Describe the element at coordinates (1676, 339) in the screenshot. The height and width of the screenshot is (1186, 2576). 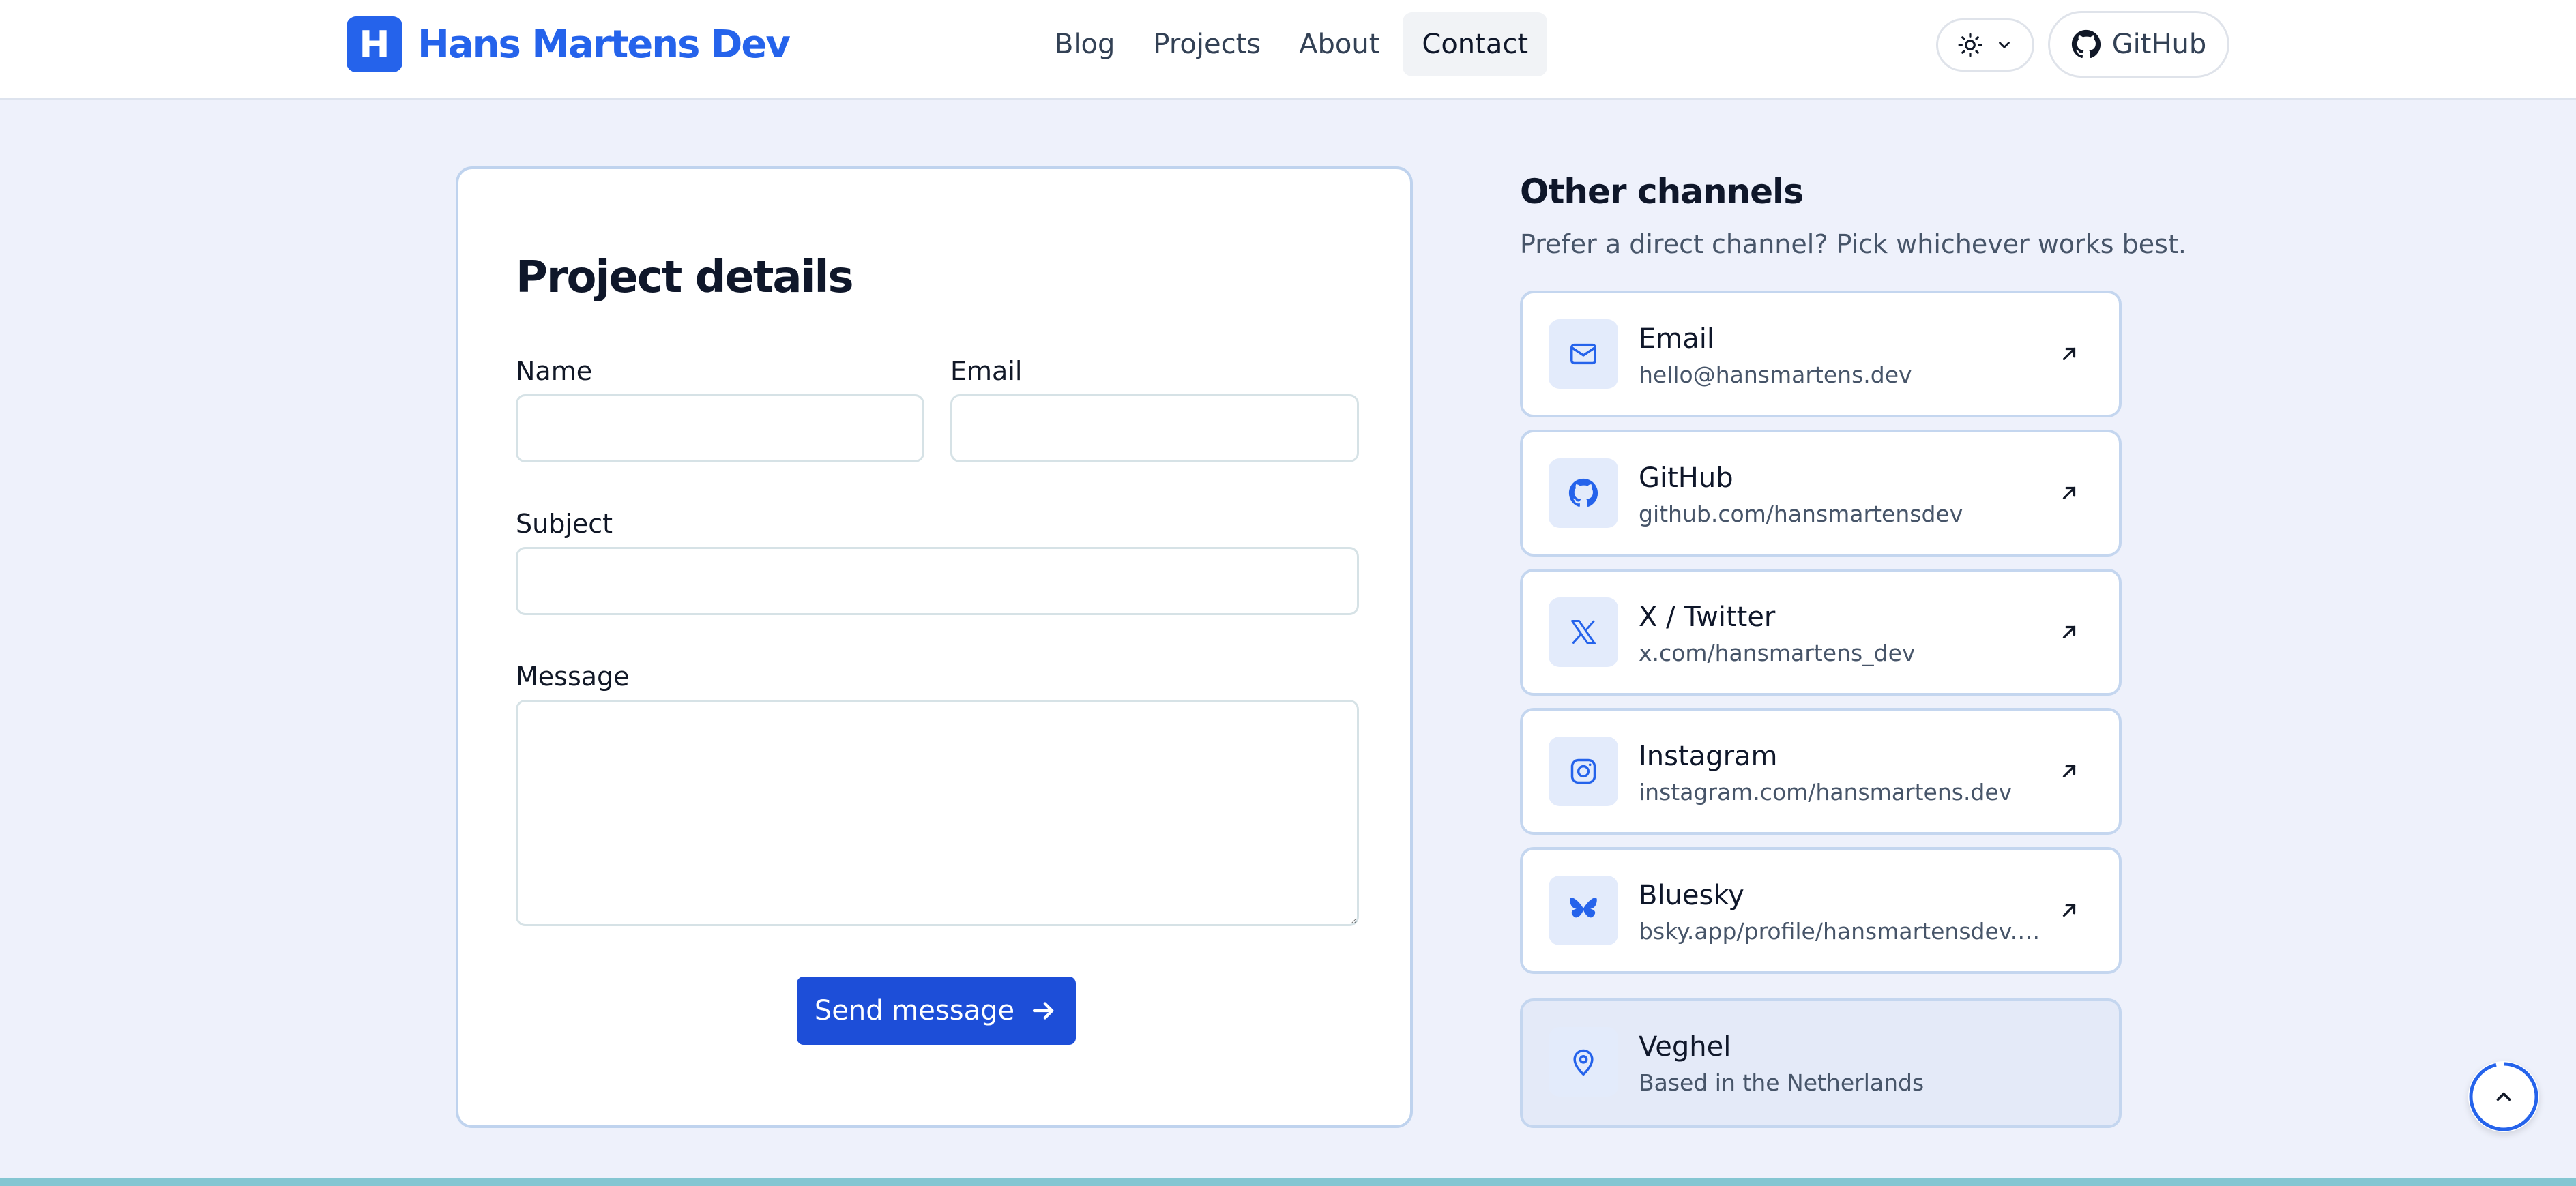
I see `channel-name: Email` at that location.